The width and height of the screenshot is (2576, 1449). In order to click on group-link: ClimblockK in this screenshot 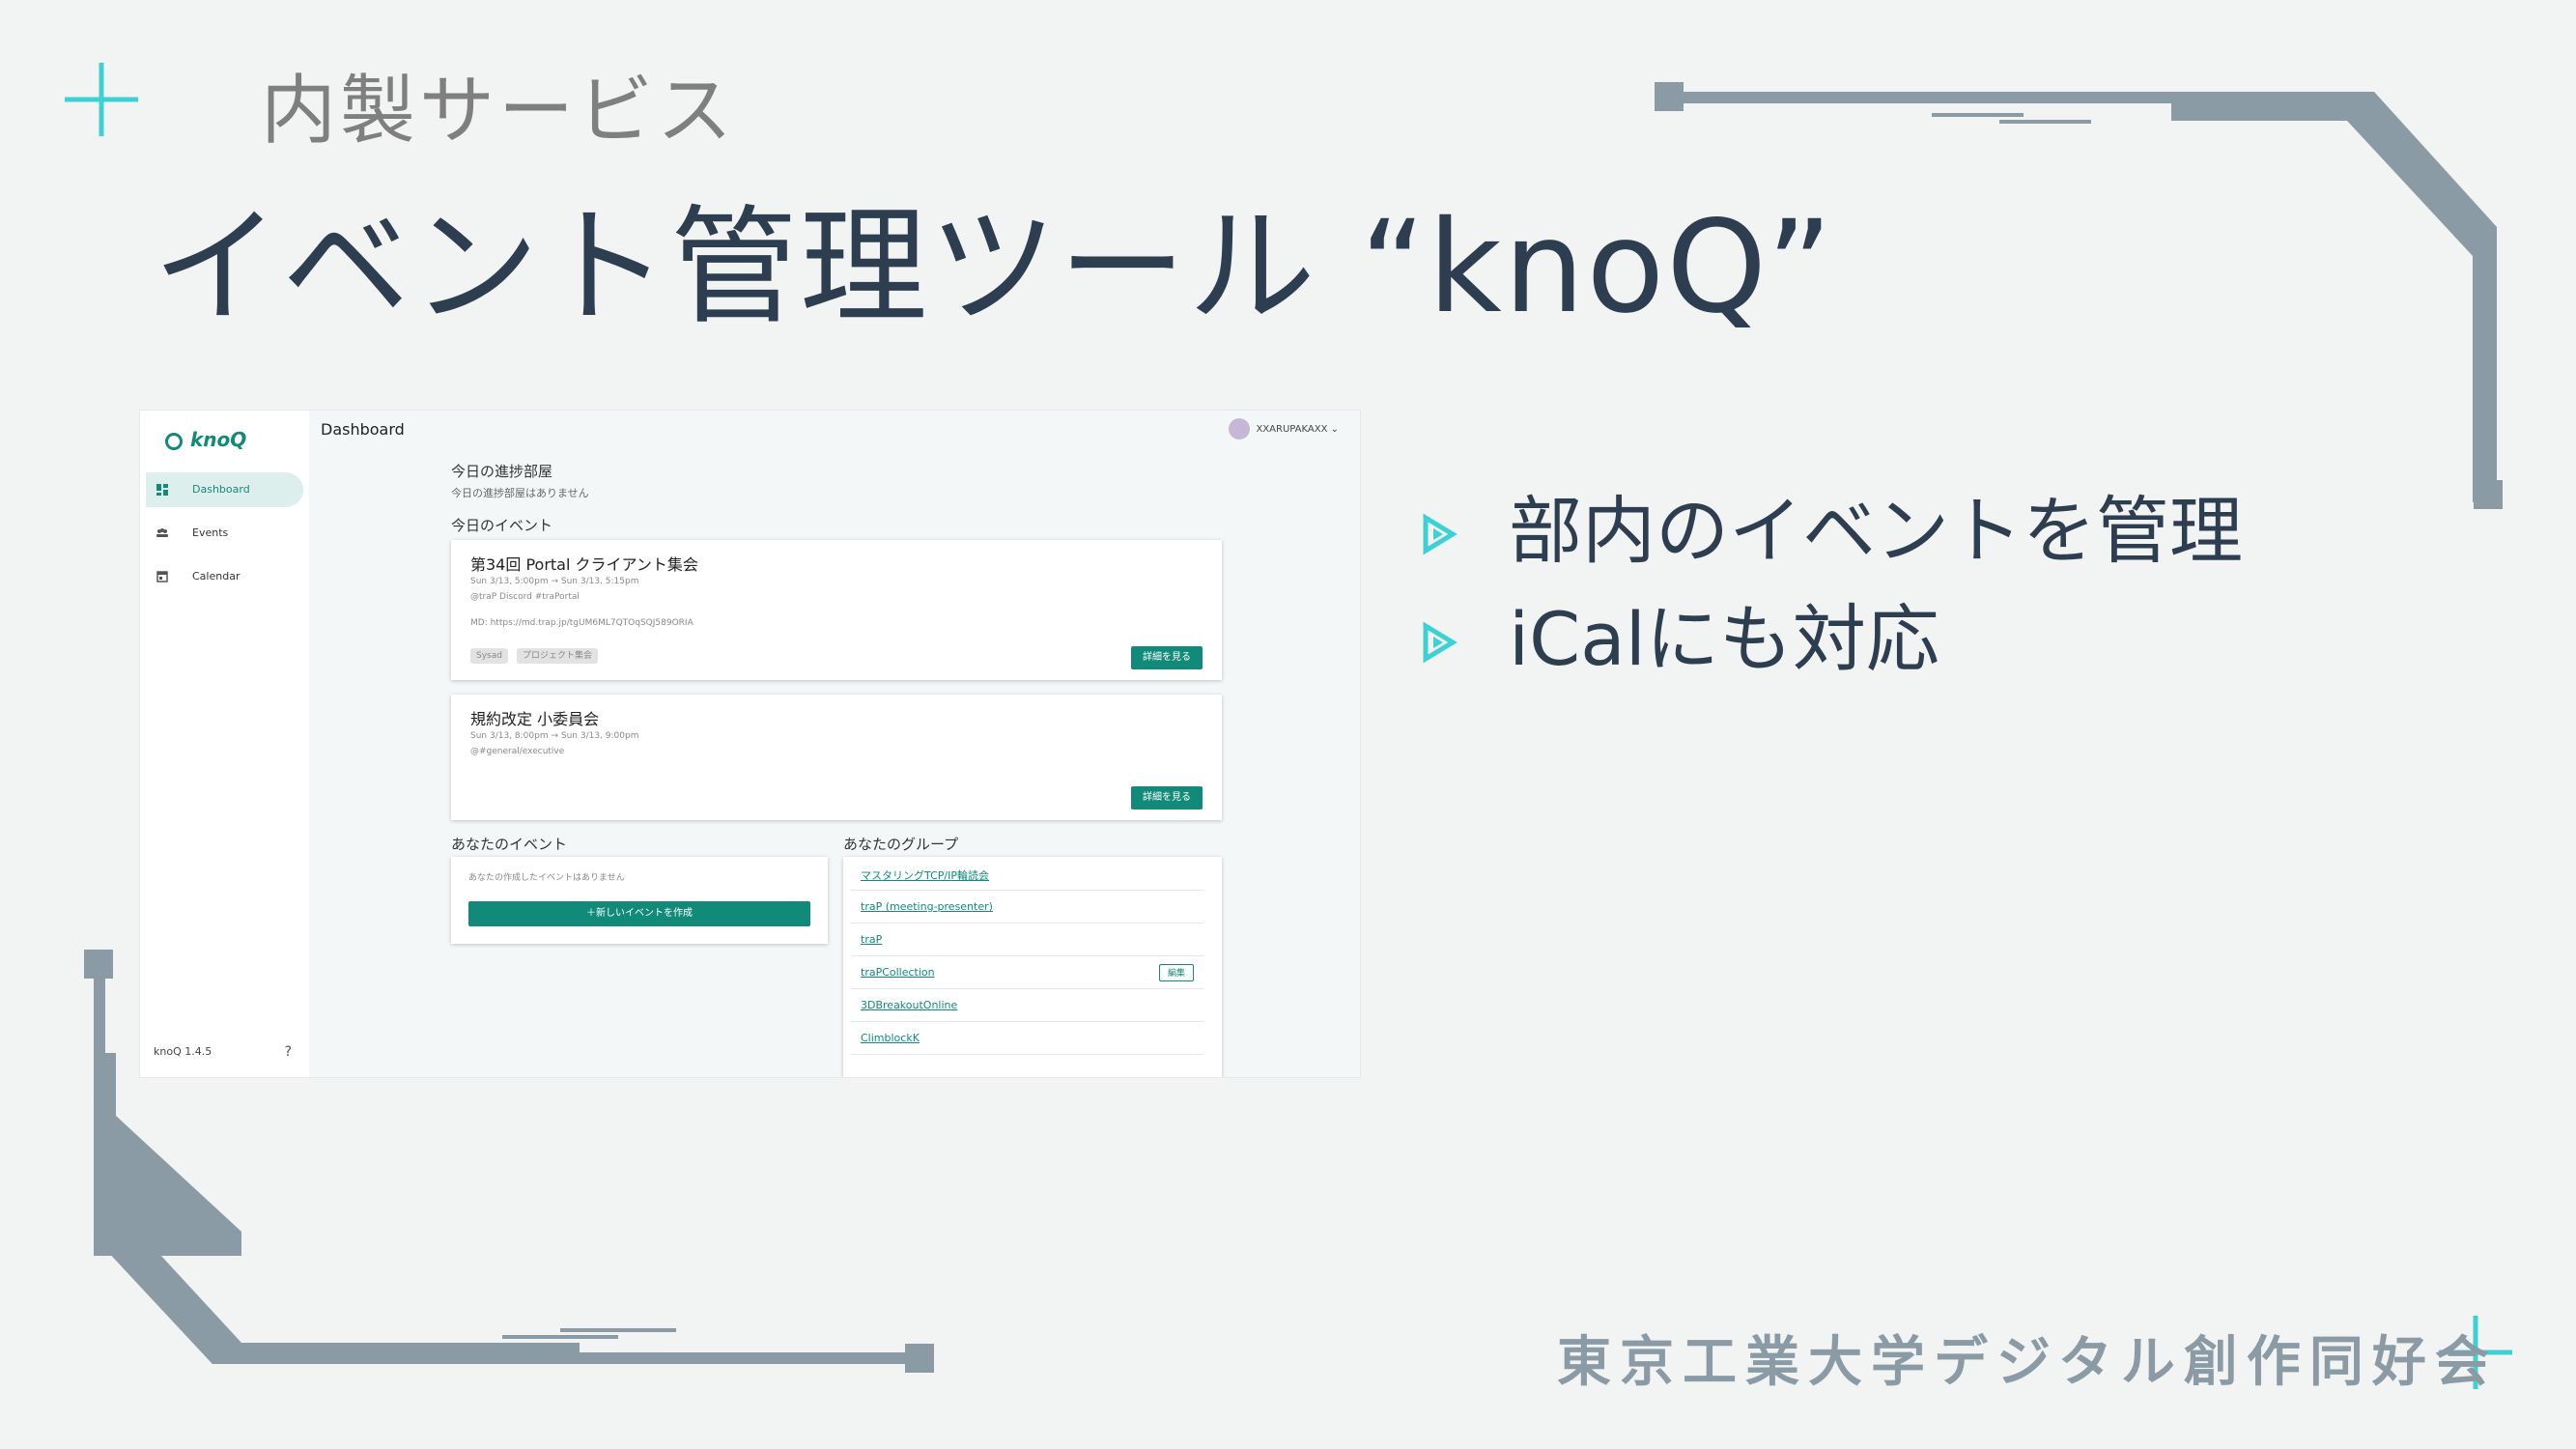, I will do `click(890, 1038)`.